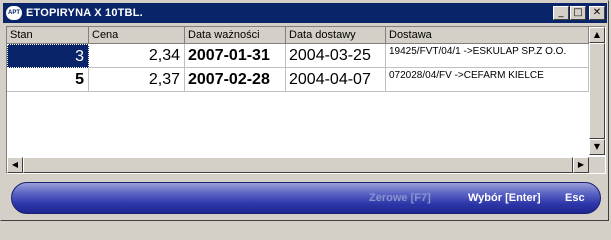  Describe the element at coordinates (561, 13) in the screenshot. I see `minimize-button: _` at that location.